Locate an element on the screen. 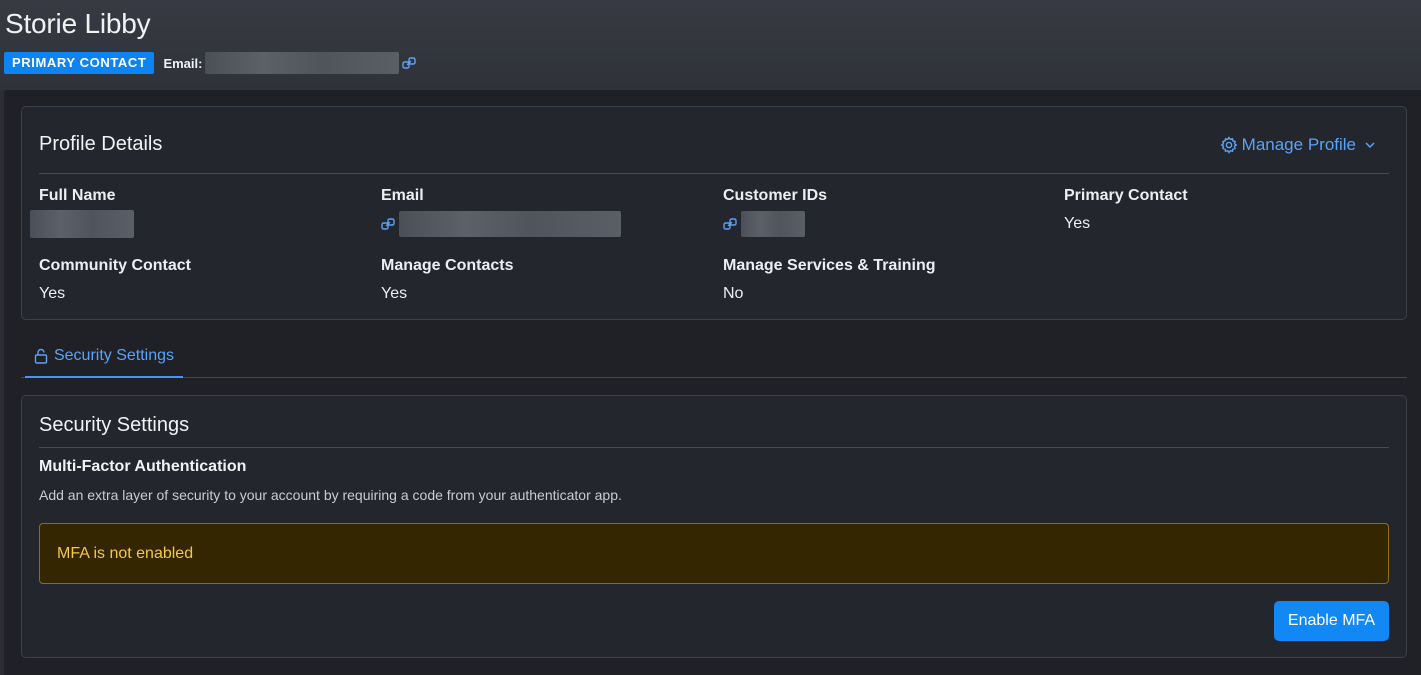 This screenshot has height=675, width=1421. primary-contact-badge: PRIMARY CONTACT is located at coordinates (79, 63).